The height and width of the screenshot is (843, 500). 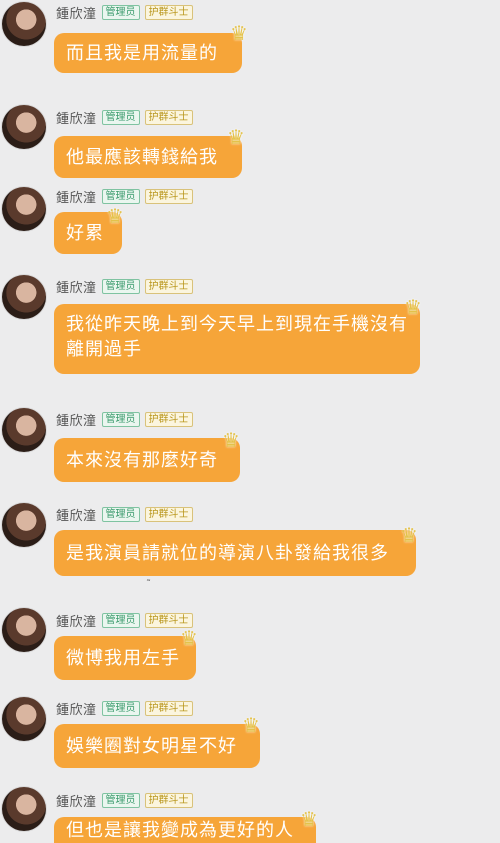 I want to click on message-bubble: 但也是讓我變成為更好的人, so click(x=185, y=830).